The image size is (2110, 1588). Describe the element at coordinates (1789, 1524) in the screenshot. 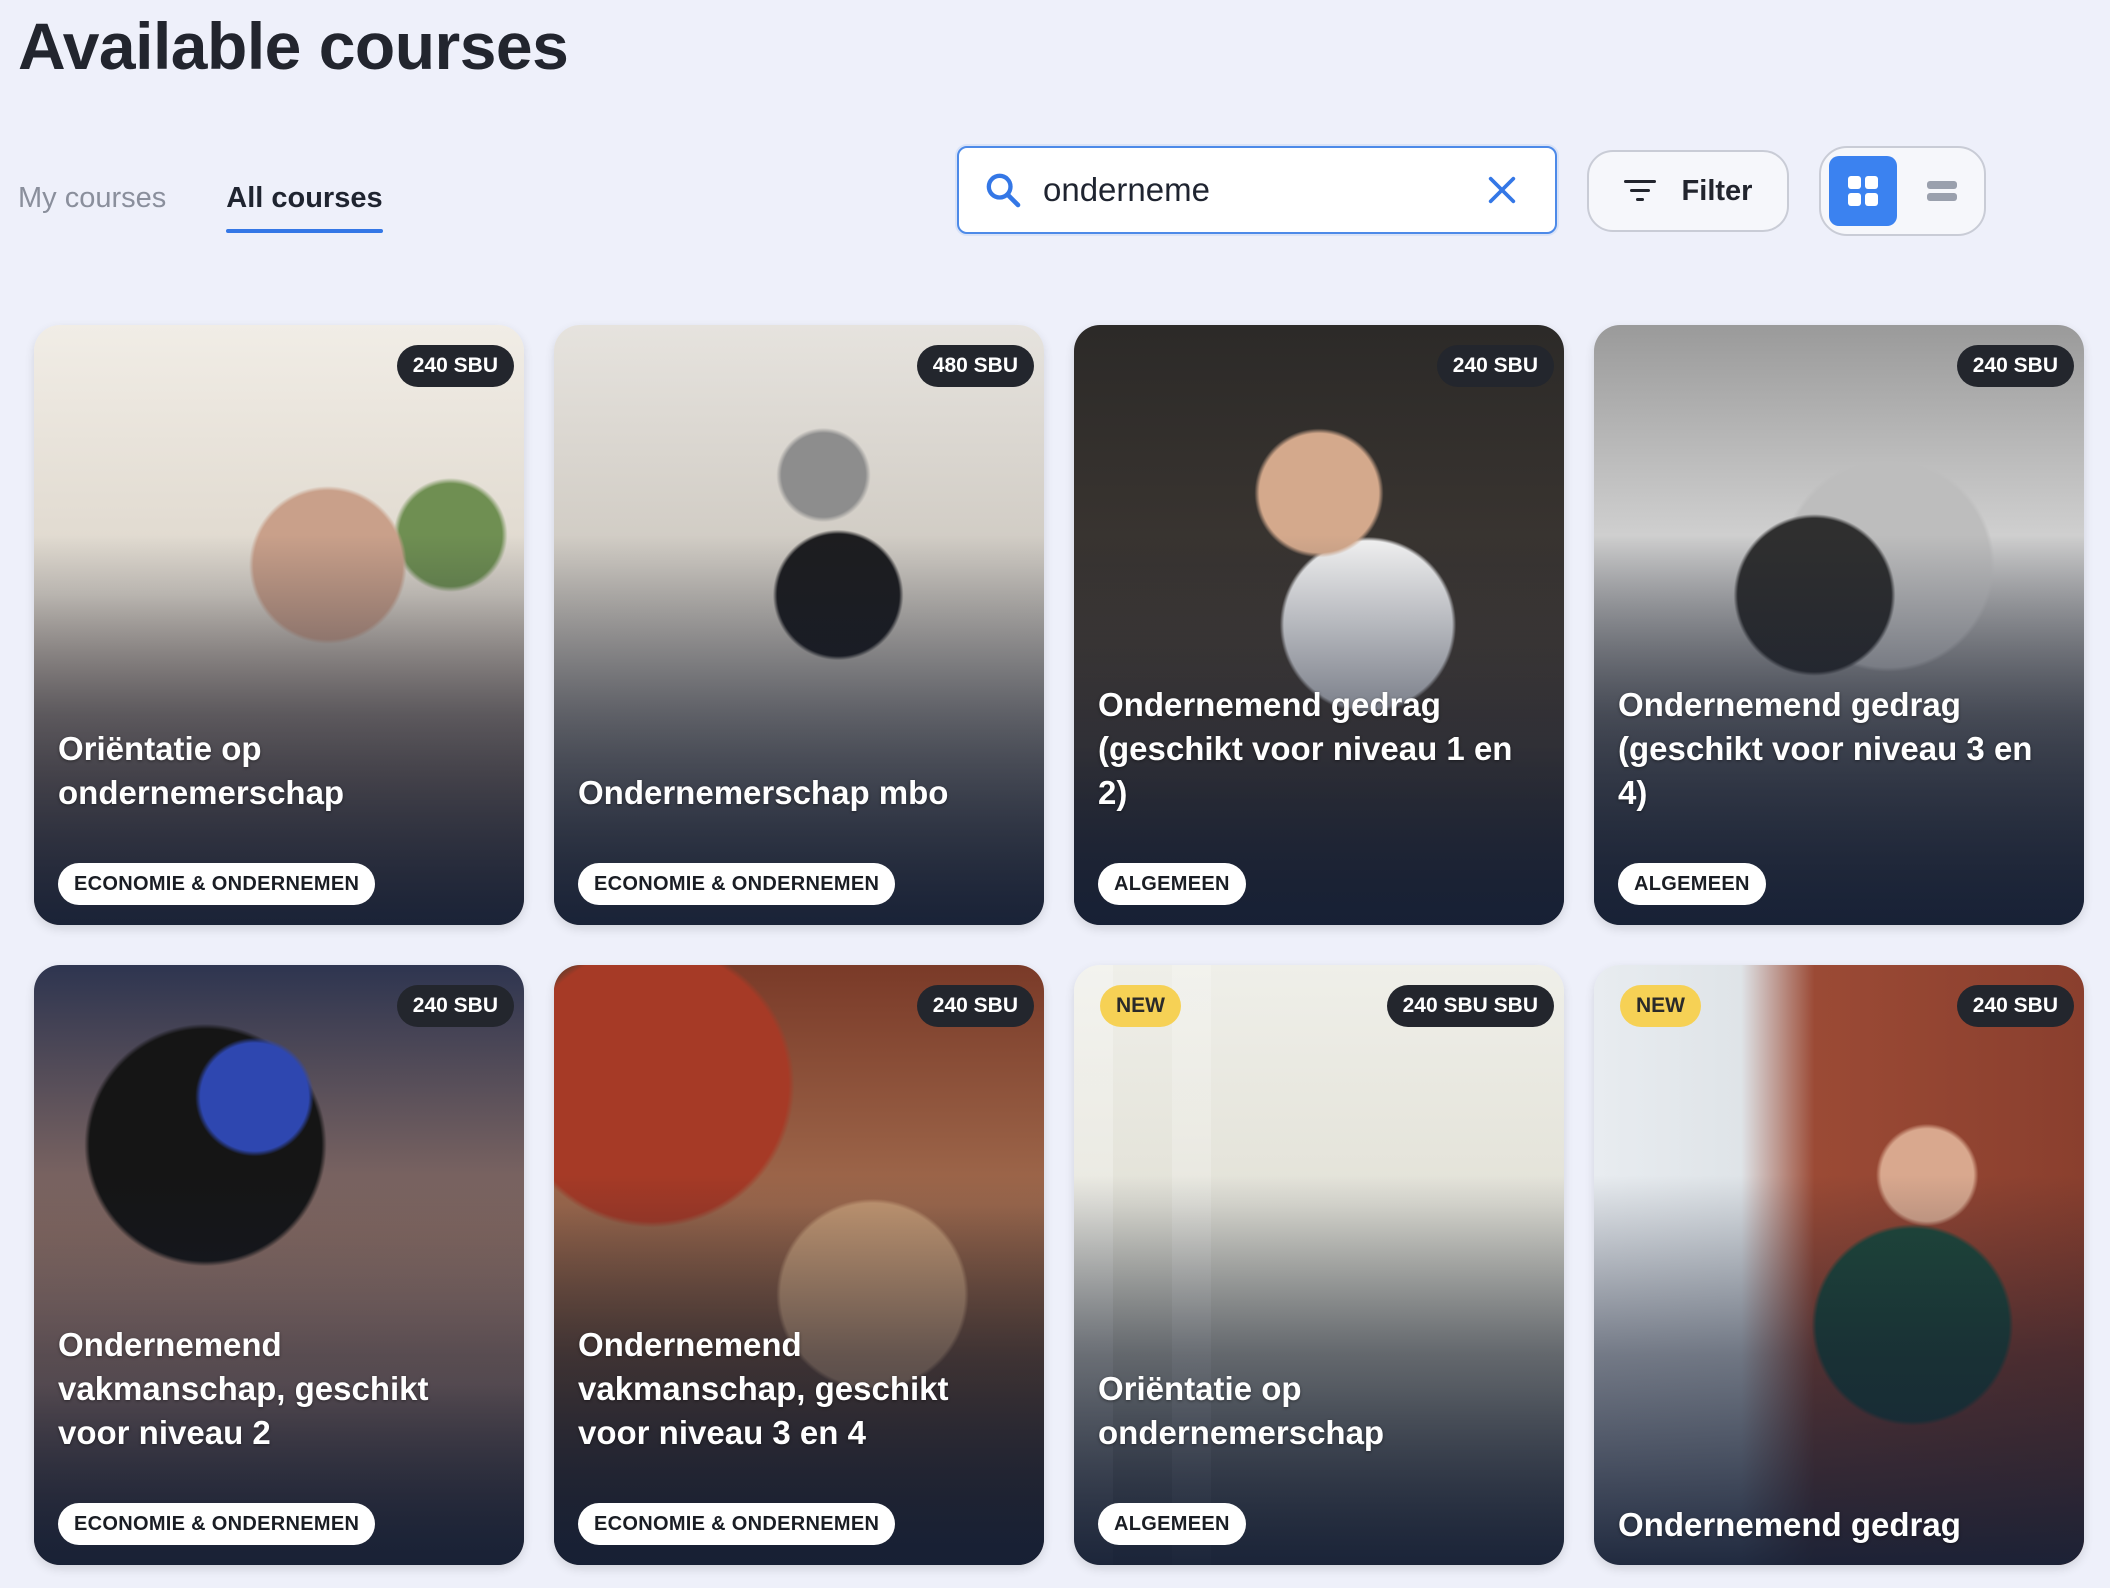

I see `course-title: Ondernemend gedrag` at that location.